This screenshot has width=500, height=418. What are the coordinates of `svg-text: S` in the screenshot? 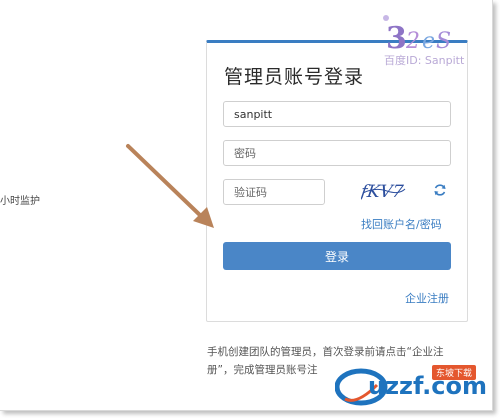 It's located at (443, 41).